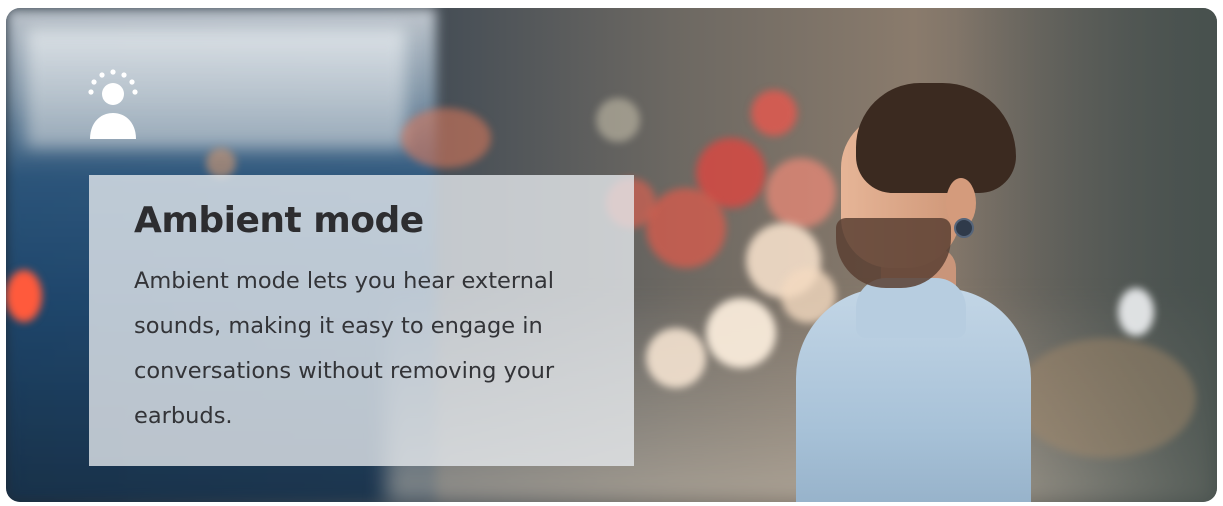 The height and width of the screenshot is (506, 1223). I want to click on collar, so click(911, 308).